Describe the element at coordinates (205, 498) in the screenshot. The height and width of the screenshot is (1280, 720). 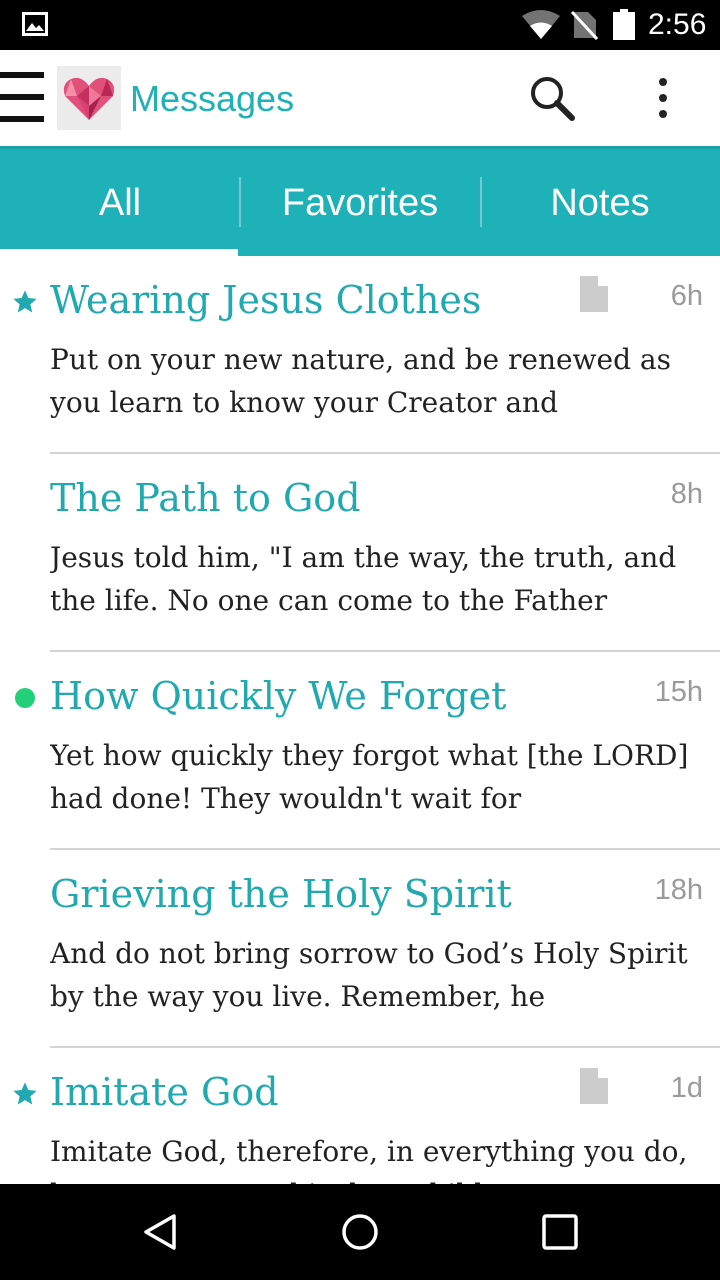
I see `message-title: The Path to God` at that location.